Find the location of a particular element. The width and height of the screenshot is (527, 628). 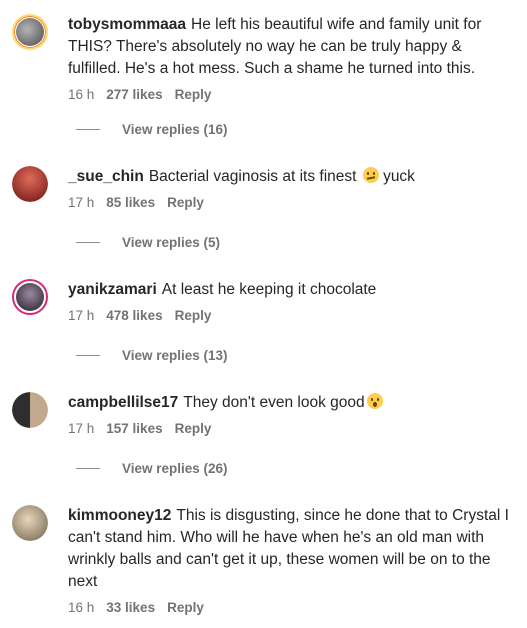

view-replies-button: View replies (16) is located at coordinates (152, 129).